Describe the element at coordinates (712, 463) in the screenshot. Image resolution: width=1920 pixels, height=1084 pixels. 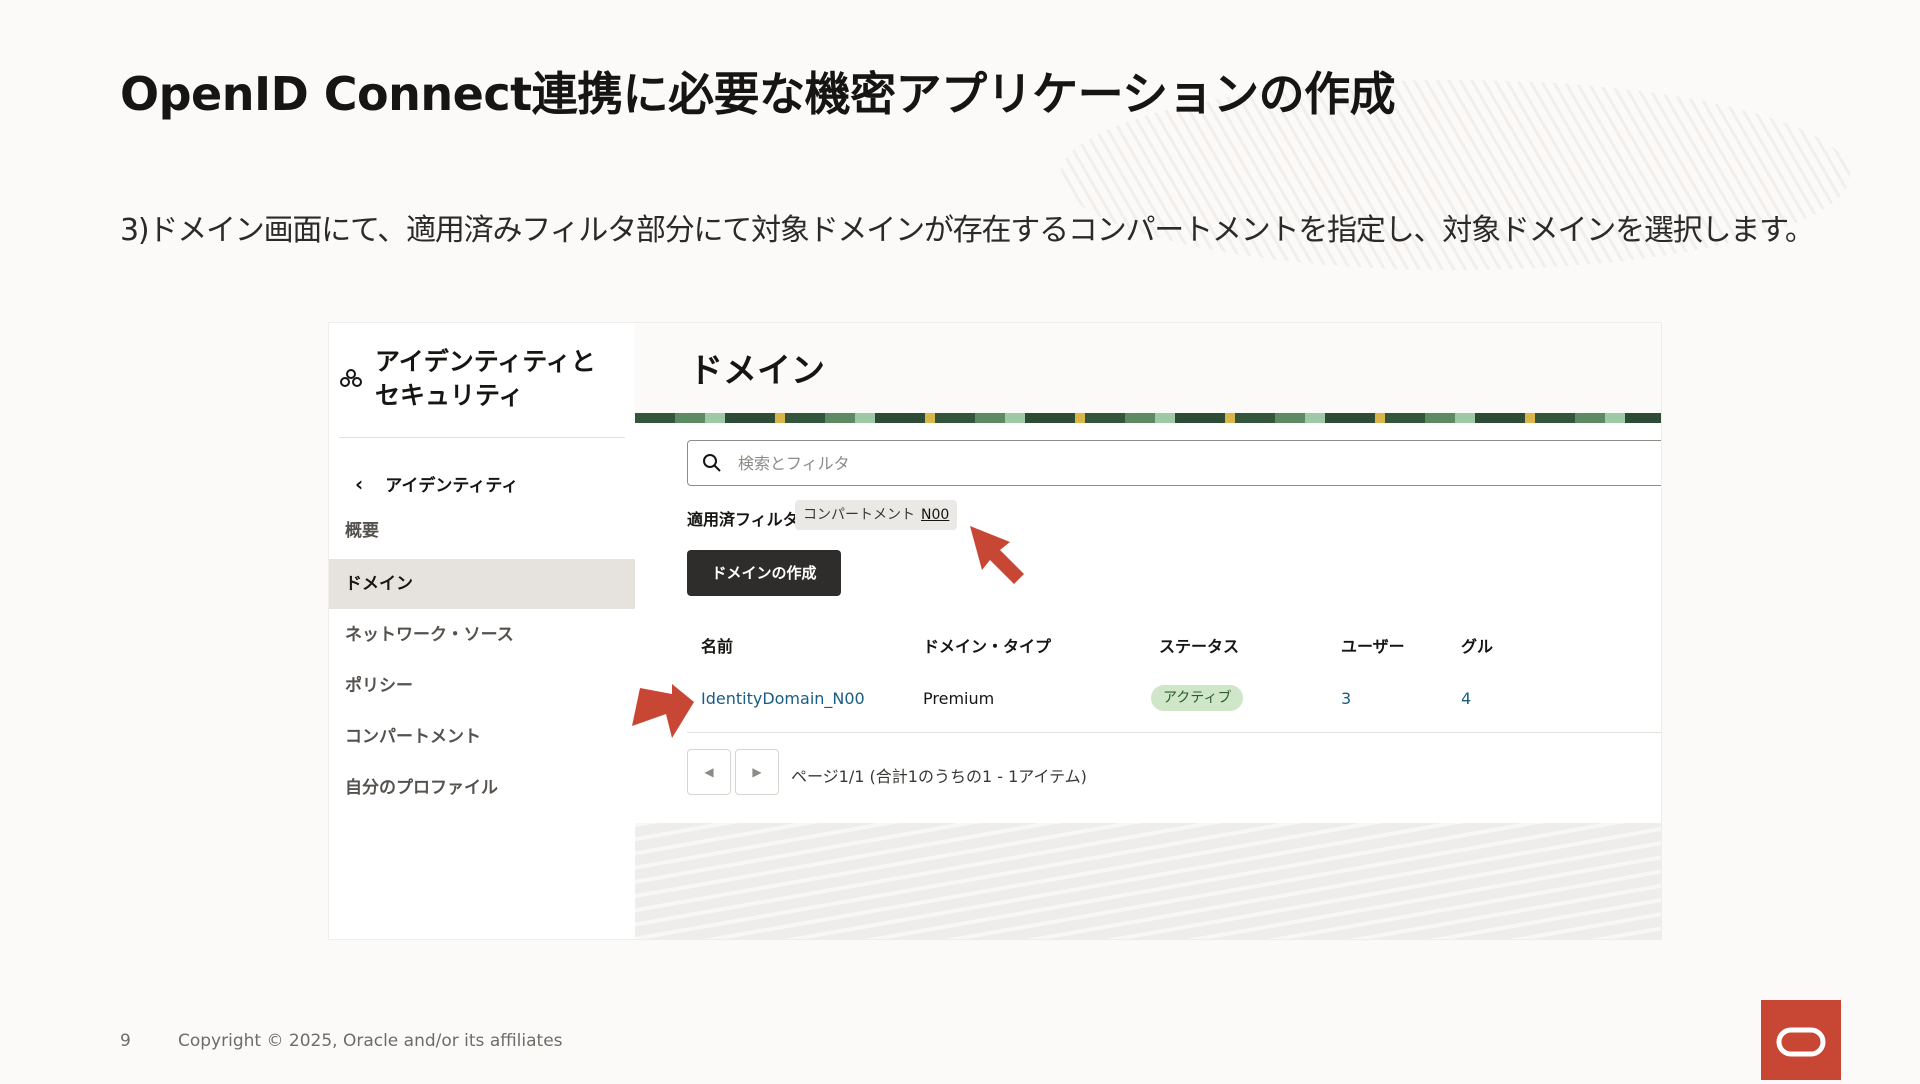
I see `search-icon` at that location.